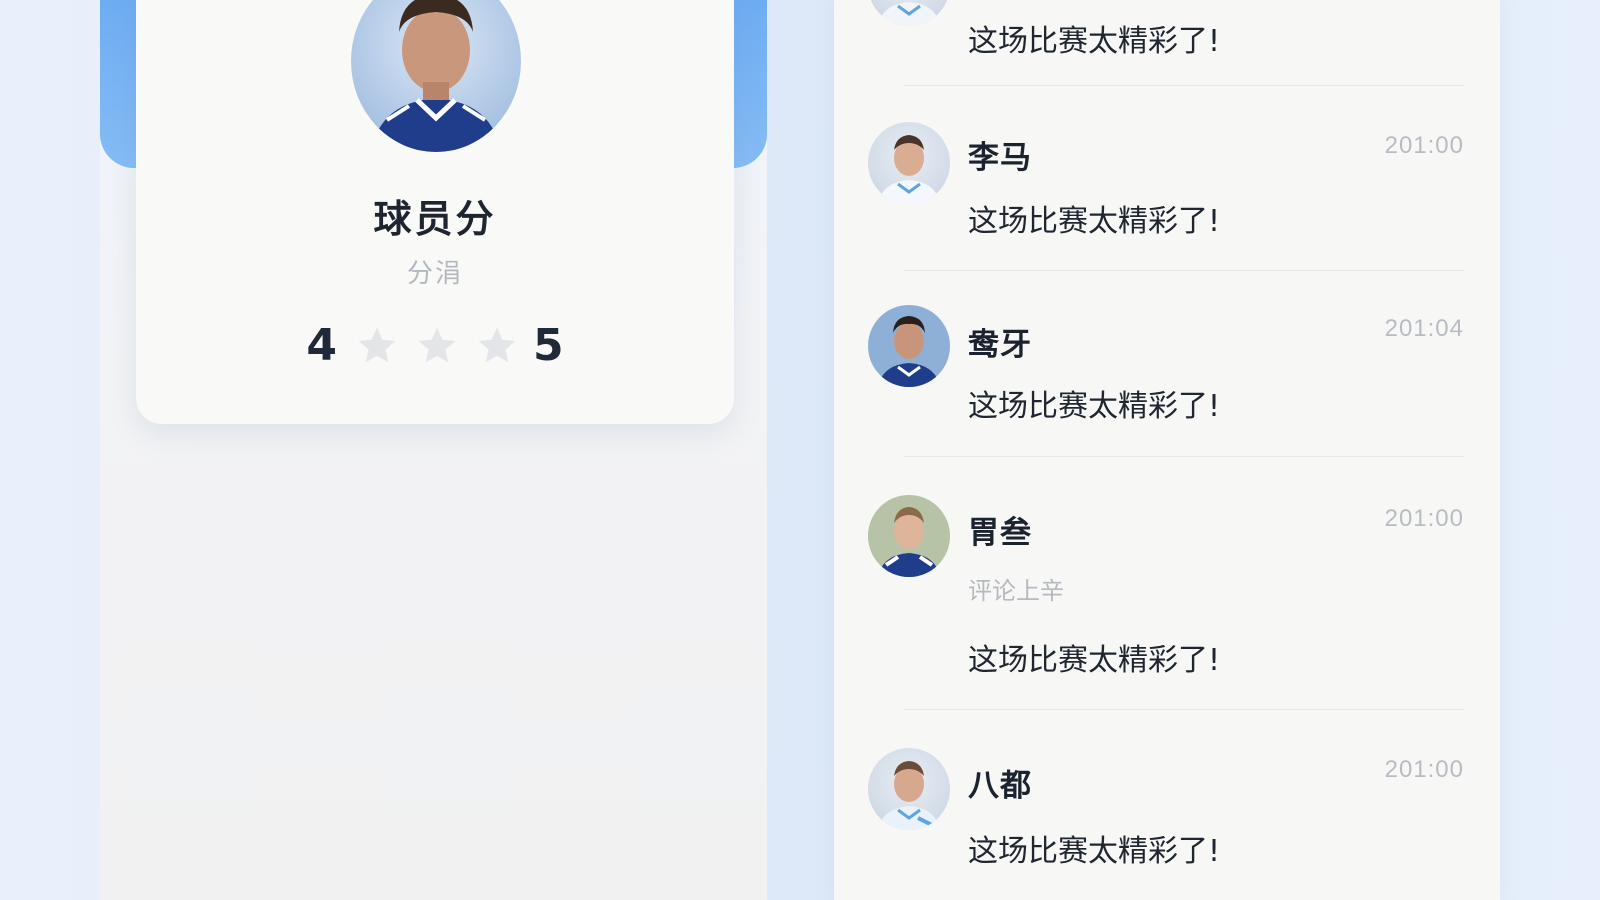  What do you see at coordinates (1000, 786) in the screenshot?
I see `comment-author: 八都` at bounding box center [1000, 786].